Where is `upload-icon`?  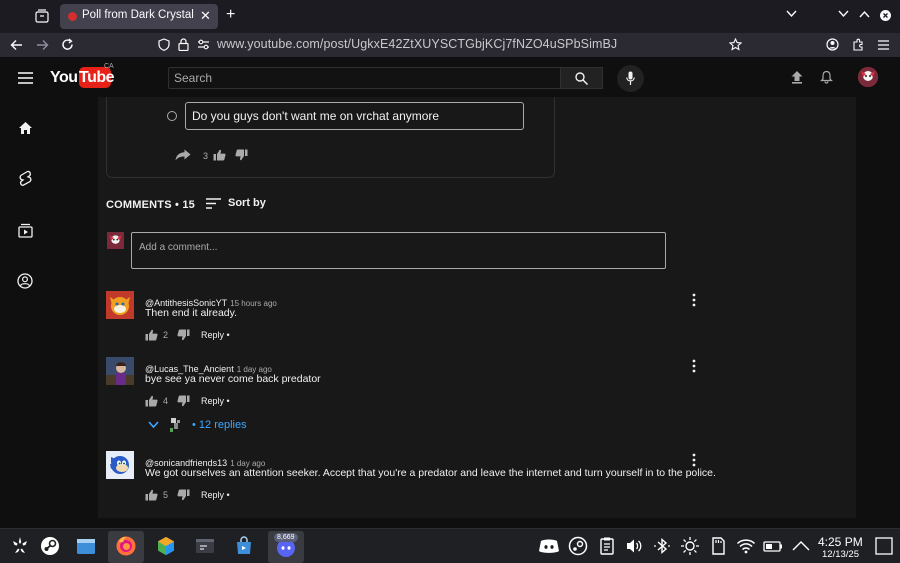 upload-icon is located at coordinates (797, 77).